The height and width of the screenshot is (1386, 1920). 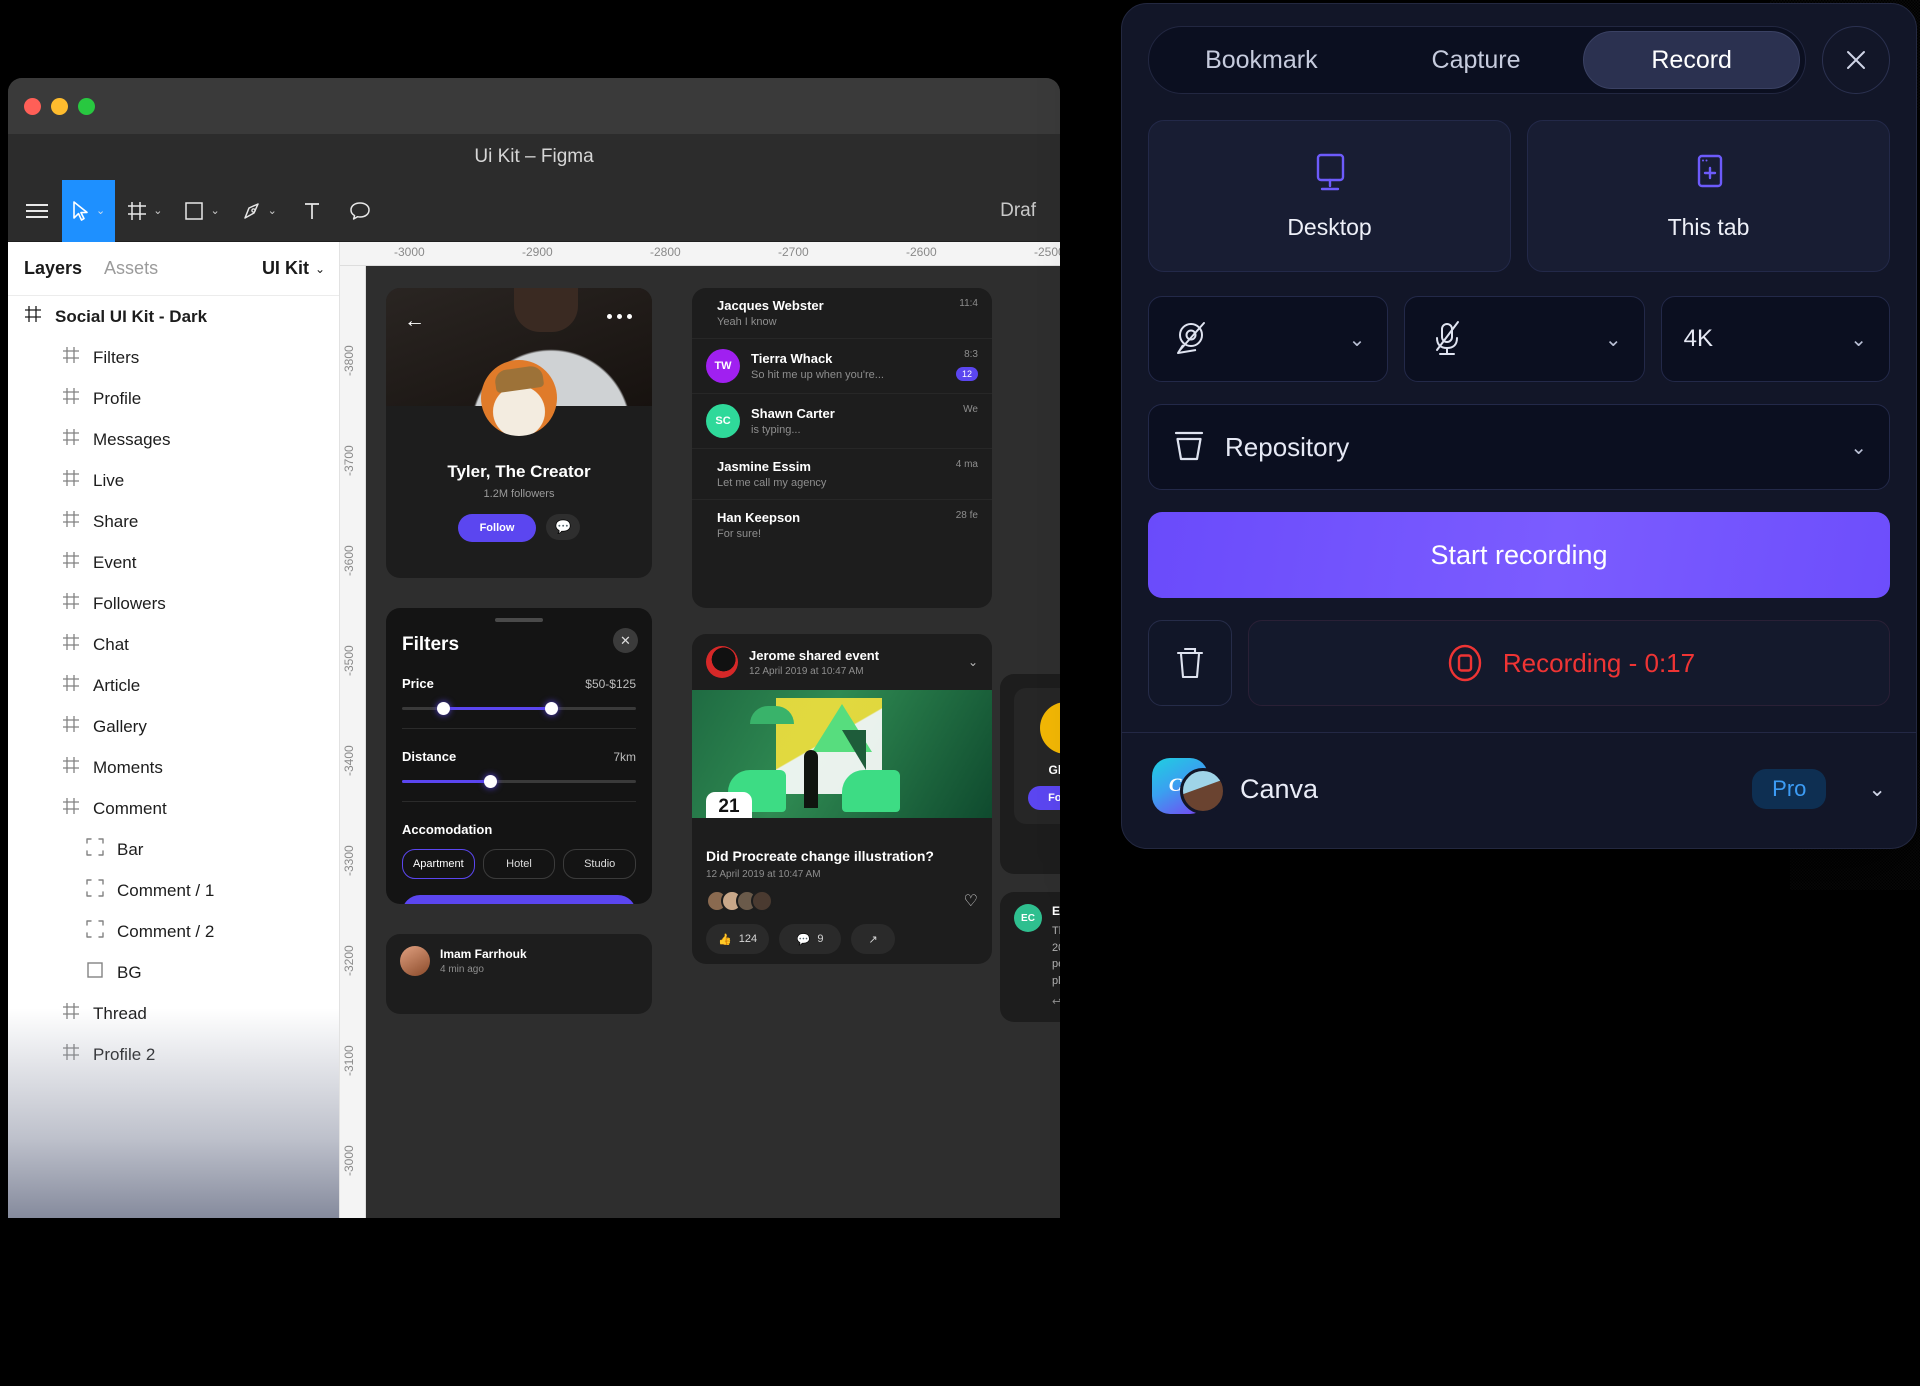 What do you see at coordinates (625, 640) in the screenshot?
I see `close-icon: ✕` at bounding box center [625, 640].